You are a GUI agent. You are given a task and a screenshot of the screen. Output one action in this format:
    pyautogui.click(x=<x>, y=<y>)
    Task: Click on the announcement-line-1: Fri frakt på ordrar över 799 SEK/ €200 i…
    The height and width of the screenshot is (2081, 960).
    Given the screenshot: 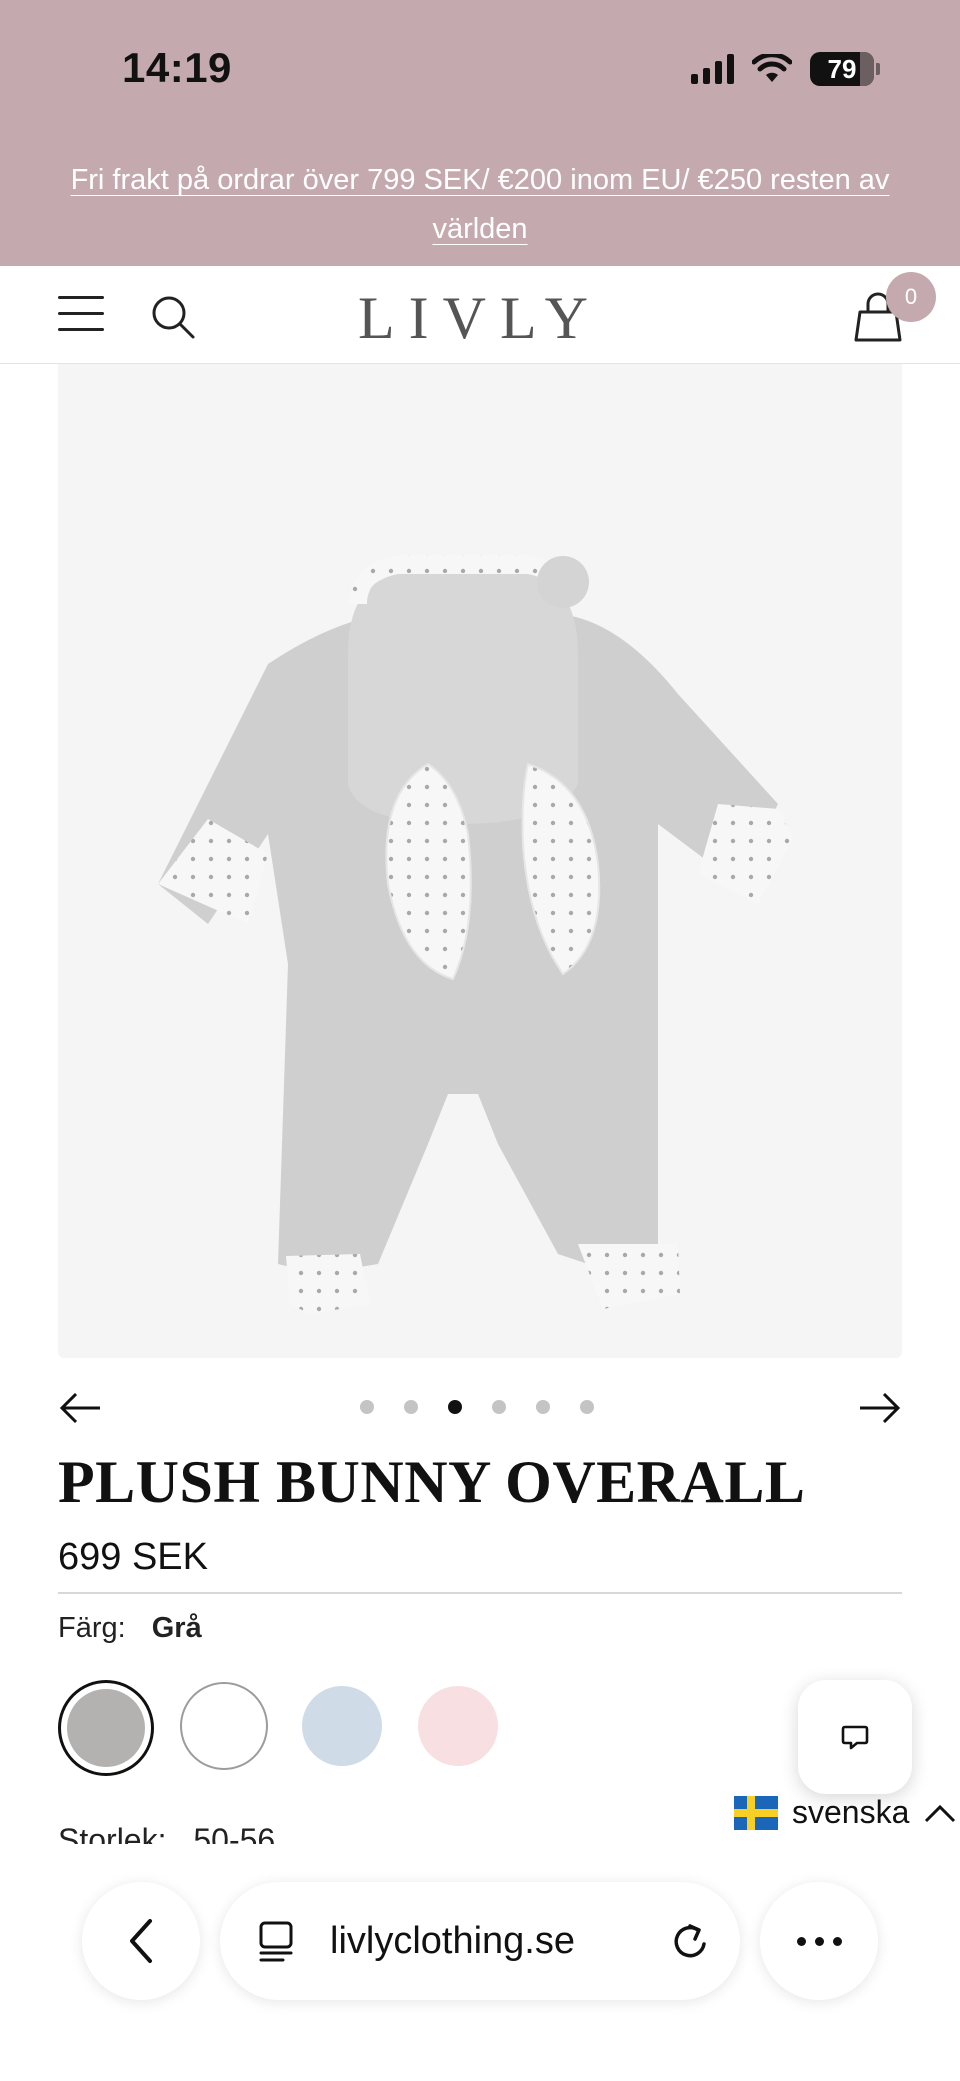 What is the action you would take?
    pyautogui.click(x=480, y=180)
    